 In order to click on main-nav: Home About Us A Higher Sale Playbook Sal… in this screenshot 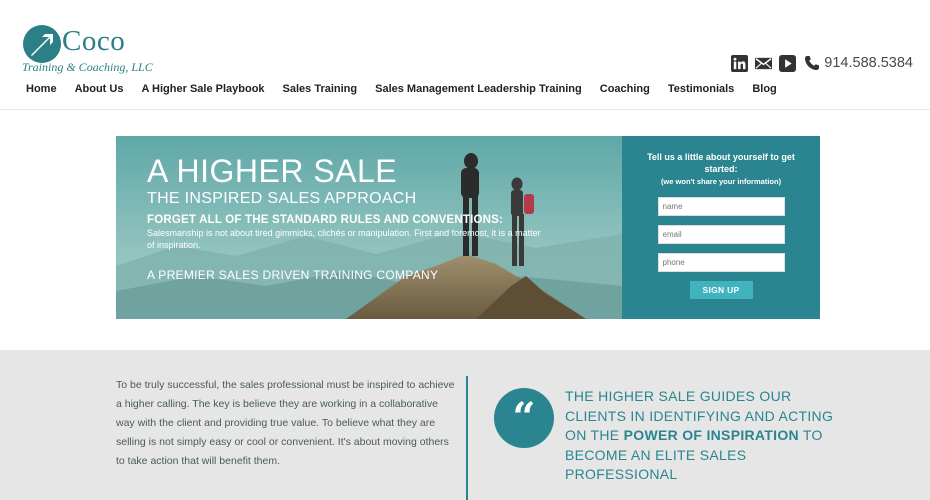, I will do `click(410, 89)`.